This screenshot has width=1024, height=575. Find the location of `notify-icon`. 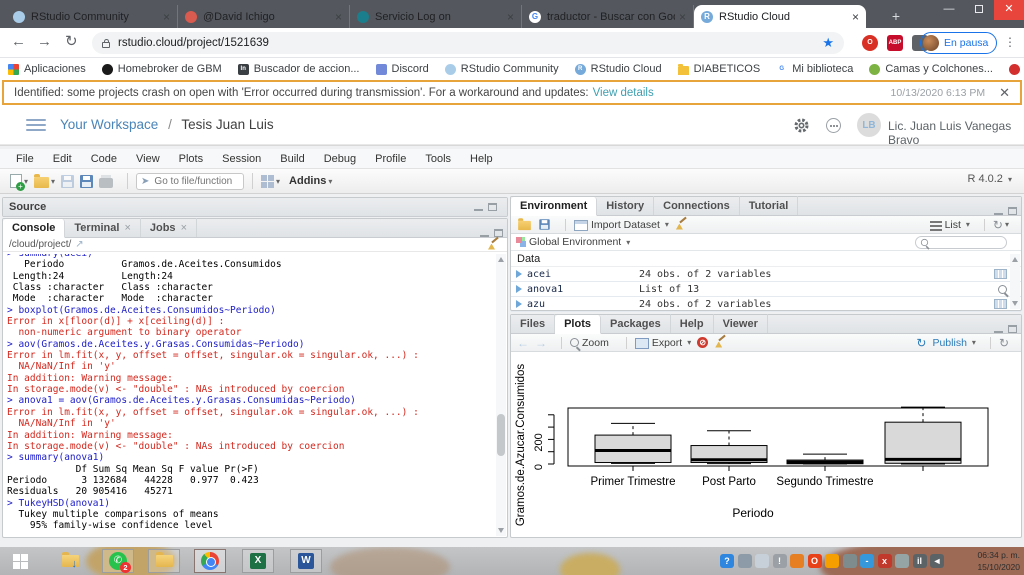

notify-icon is located at coordinates (832, 561).